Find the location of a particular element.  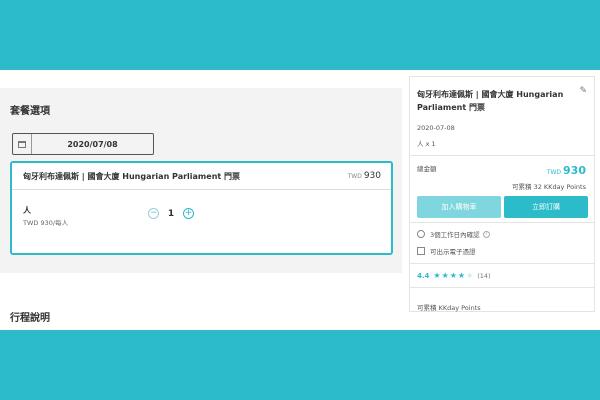

info-icon: ? is located at coordinates (486, 234).